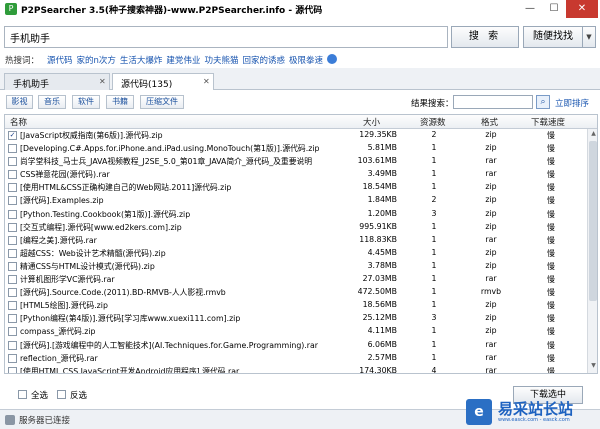  What do you see at coordinates (296, 200) in the screenshot?
I see `table-row: [源代码].Examples.zip 1.84MB 2 zip 慢` at bounding box center [296, 200].